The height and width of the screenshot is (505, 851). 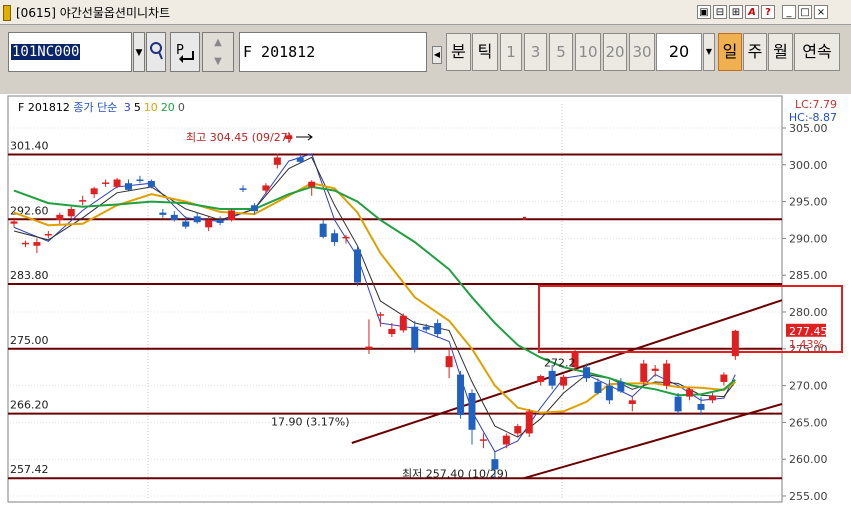 What do you see at coordinates (679, 52) in the screenshot?
I see `period-input: 20` at bounding box center [679, 52].